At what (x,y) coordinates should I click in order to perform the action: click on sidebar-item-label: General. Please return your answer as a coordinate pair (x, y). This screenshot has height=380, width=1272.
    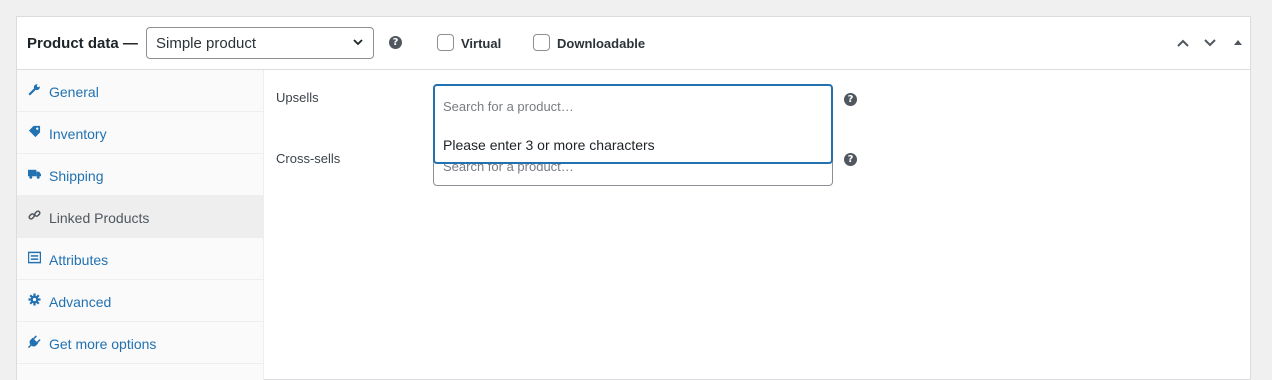
    Looking at the image, I should click on (74, 92).